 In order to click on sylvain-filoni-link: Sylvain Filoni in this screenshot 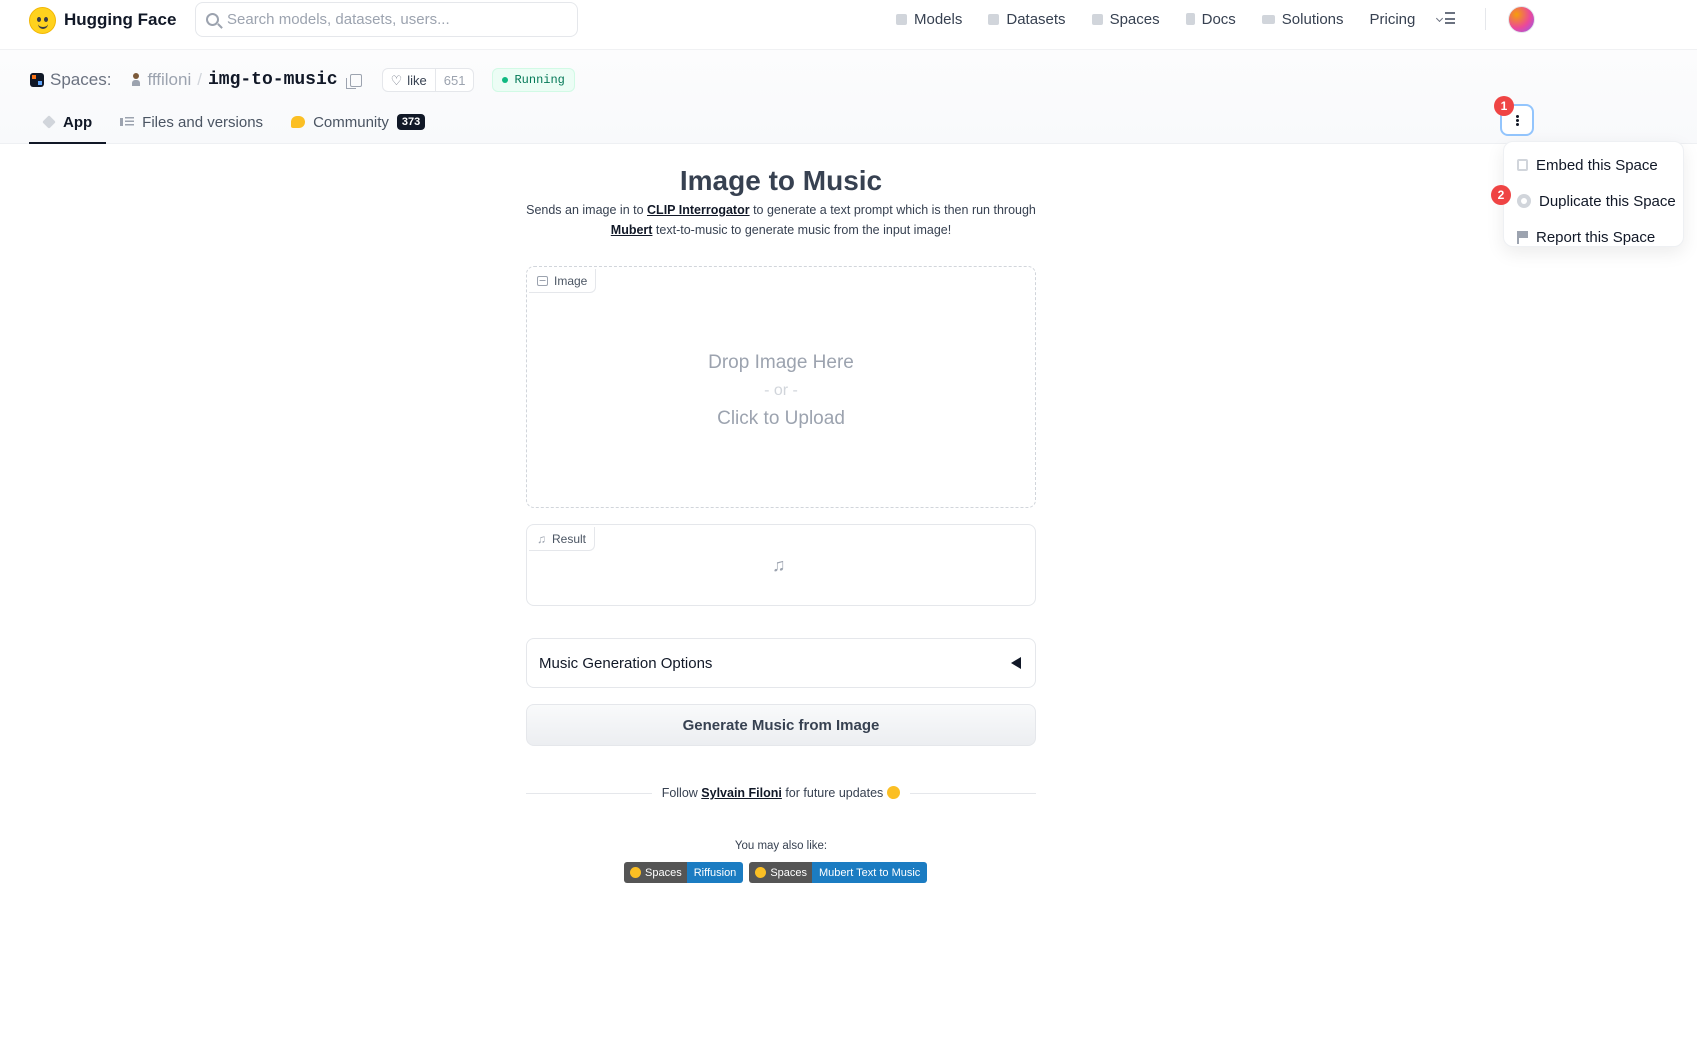, I will do `click(741, 793)`.